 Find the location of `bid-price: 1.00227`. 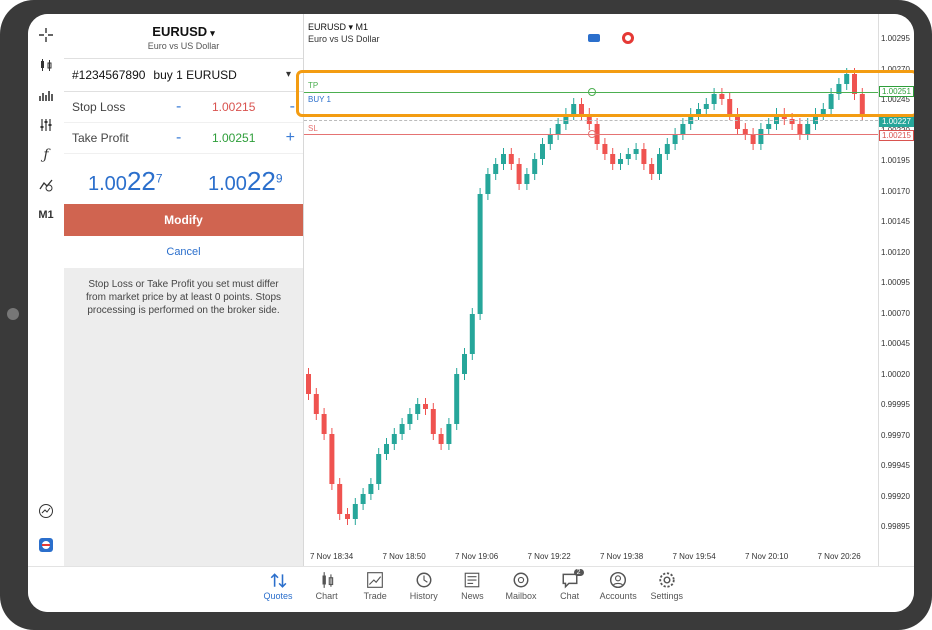

bid-price: 1.00227 is located at coordinates (125, 181).